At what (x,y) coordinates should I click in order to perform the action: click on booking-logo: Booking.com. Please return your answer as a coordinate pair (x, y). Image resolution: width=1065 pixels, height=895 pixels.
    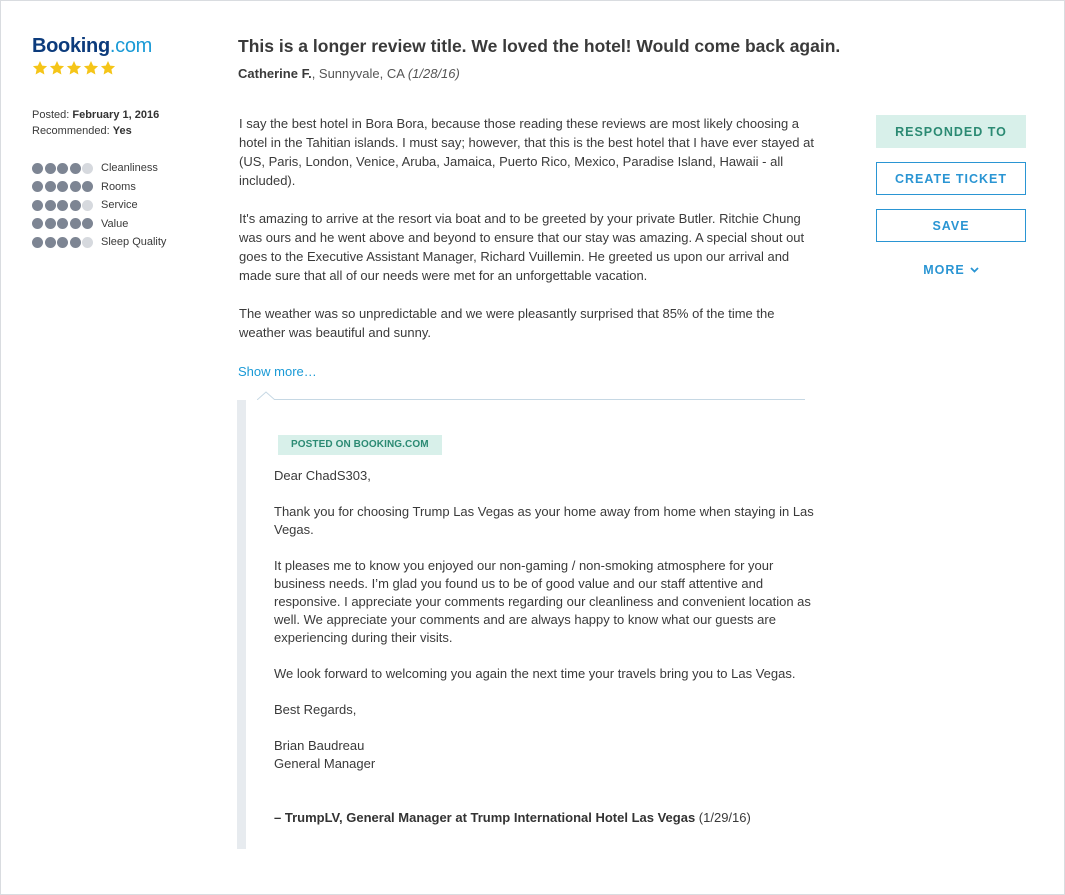
    Looking at the image, I should click on (117, 46).